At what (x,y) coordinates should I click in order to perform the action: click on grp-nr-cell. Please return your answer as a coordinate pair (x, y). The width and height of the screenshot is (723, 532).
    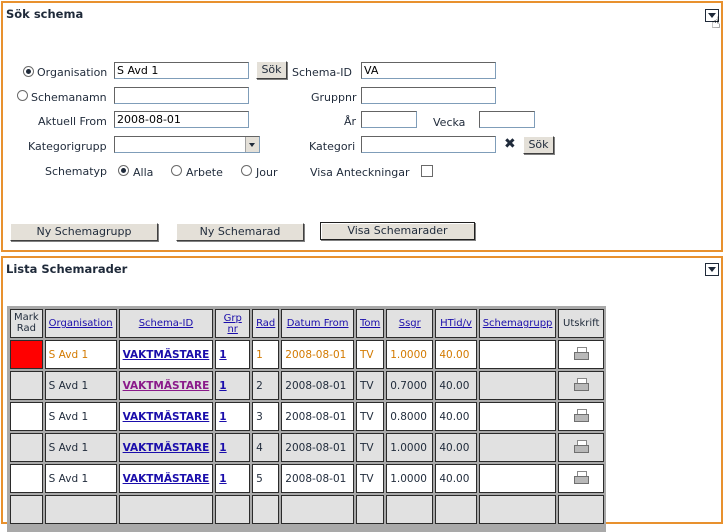
    Looking at the image, I should click on (233, 509).